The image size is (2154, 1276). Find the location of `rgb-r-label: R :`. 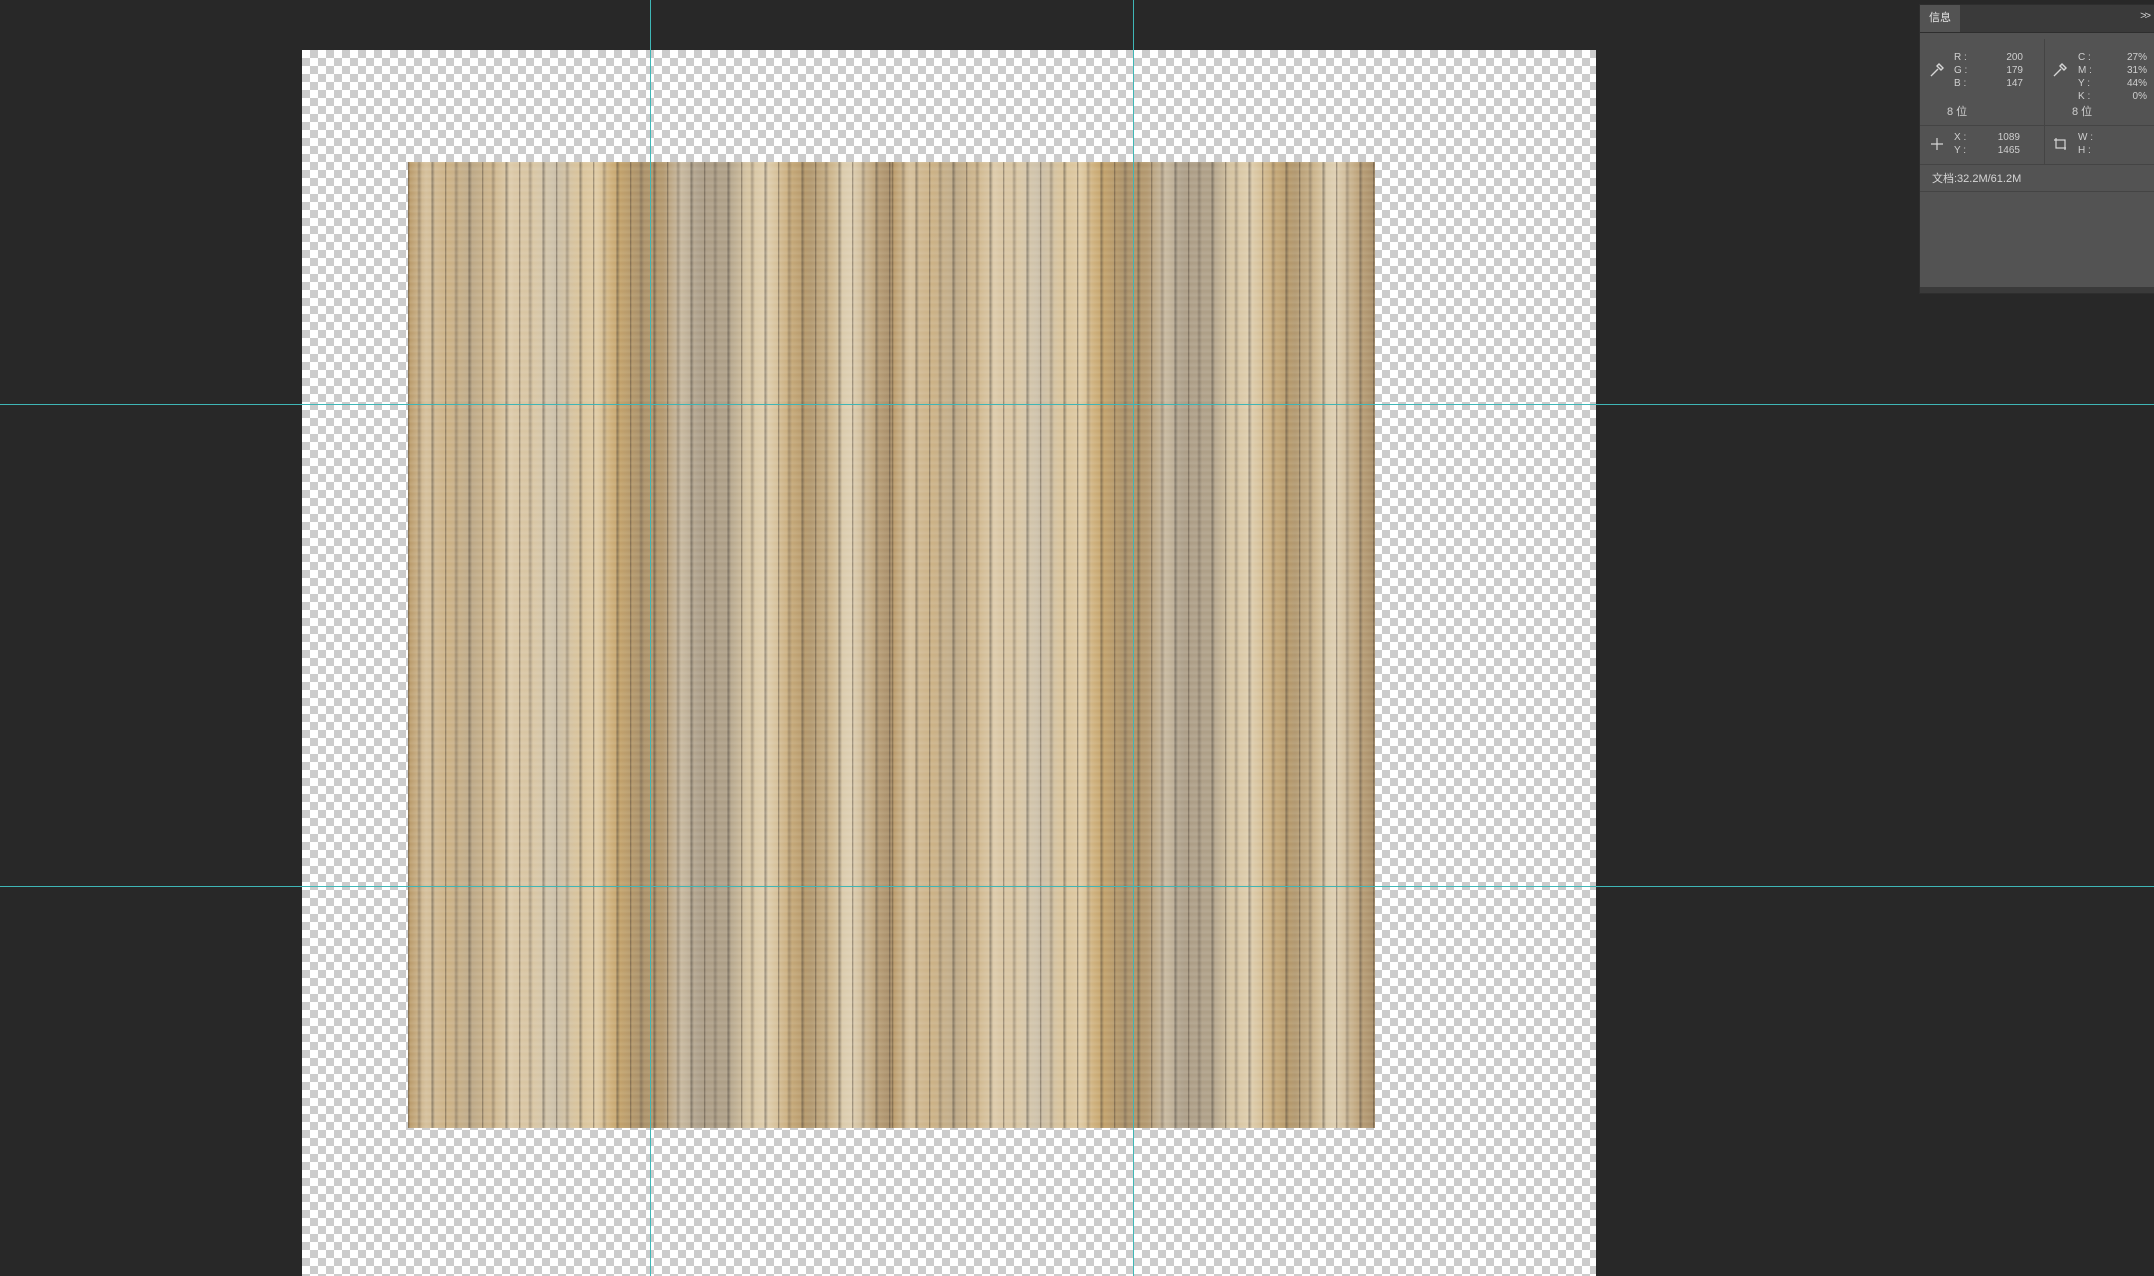

rgb-r-label: R : is located at coordinates (1960, 57).